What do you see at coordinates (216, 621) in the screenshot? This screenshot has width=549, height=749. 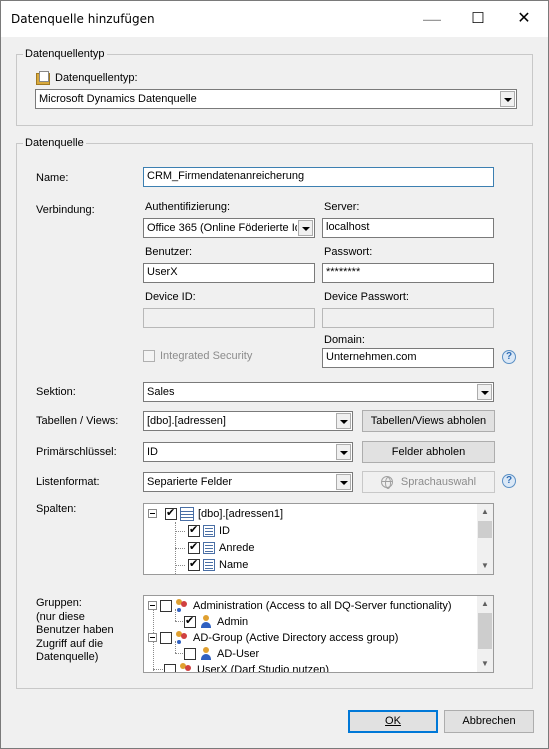 I see `user-row: Admin` at bounding box center [216, 621].